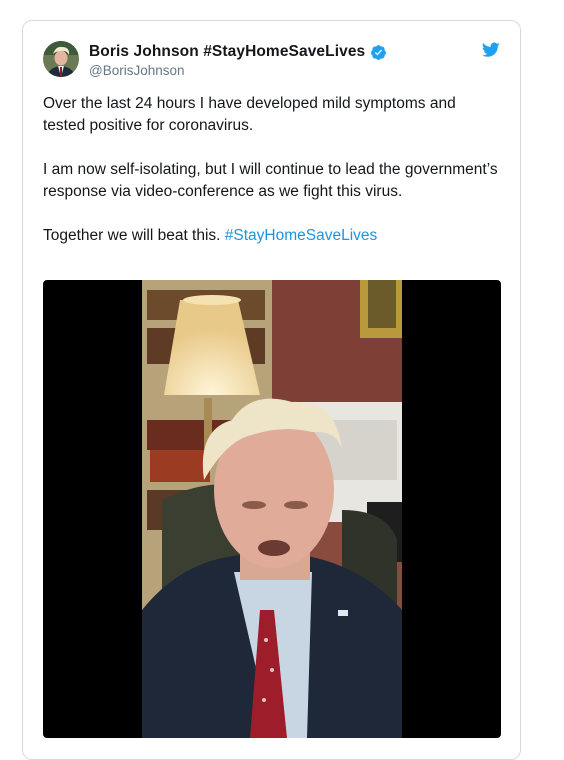  Describe the element at coordinates (134, 235) in the screenshot. I see `tweet-paragraph-3-text: Together we will beat this.` at that location.